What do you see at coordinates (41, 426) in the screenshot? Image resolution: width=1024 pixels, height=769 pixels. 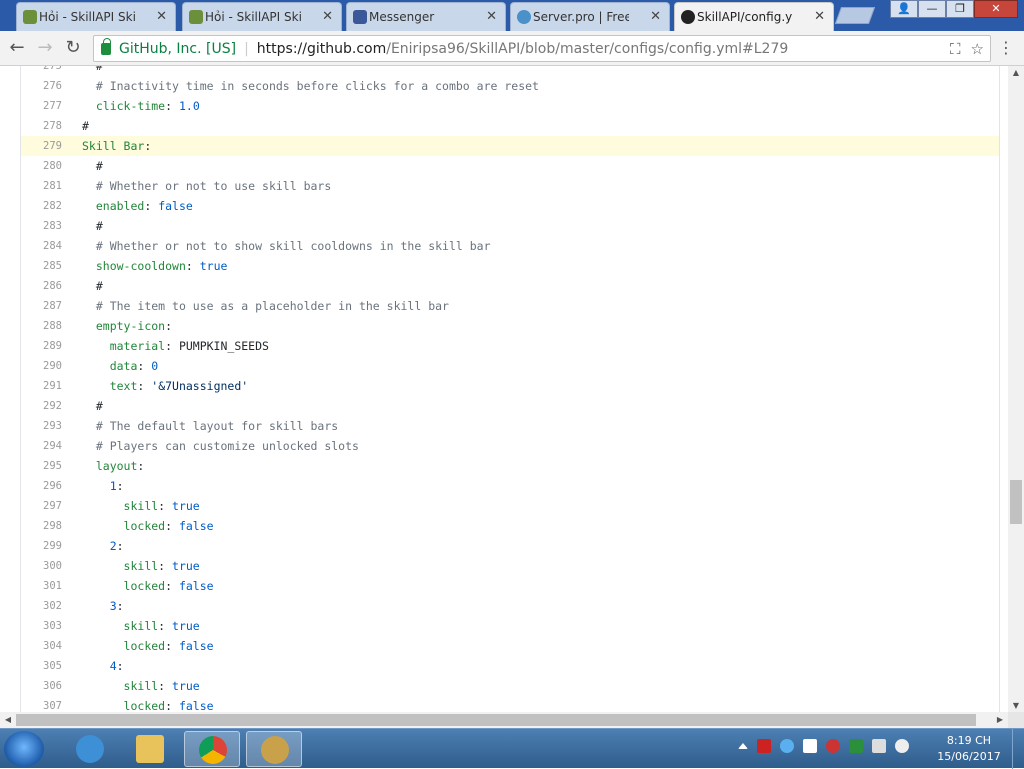 I see `line-number: 293` at bounding box center [41, 426].